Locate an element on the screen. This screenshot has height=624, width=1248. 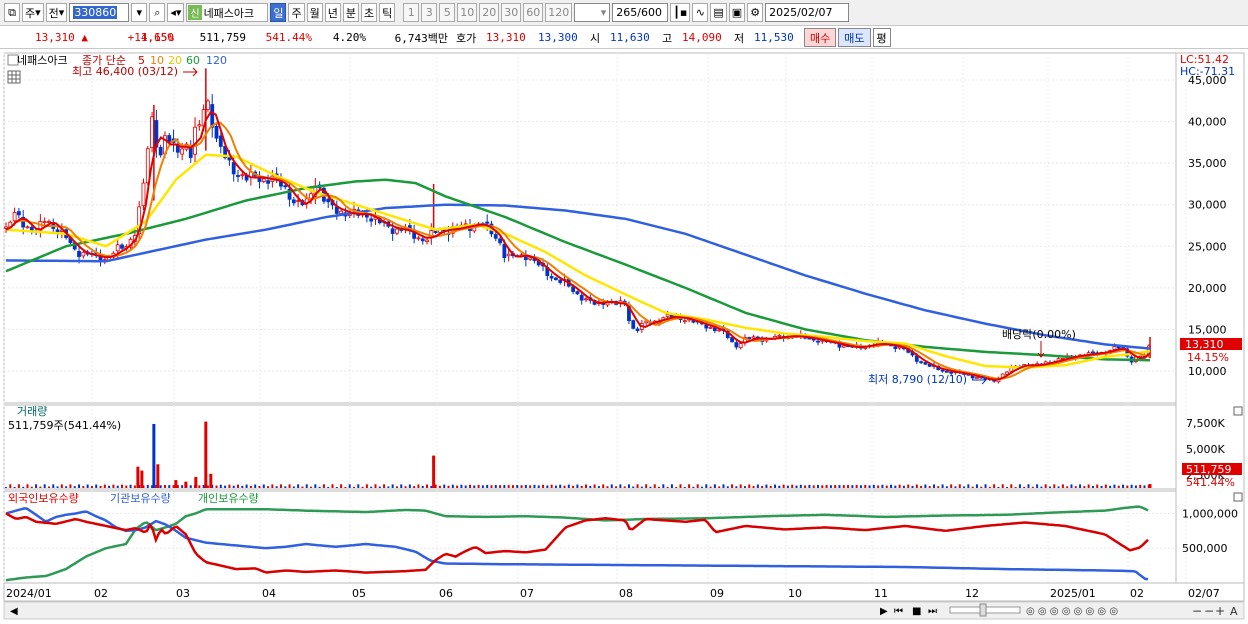
font-size-icon: A is located at coordinates (1234, 611).